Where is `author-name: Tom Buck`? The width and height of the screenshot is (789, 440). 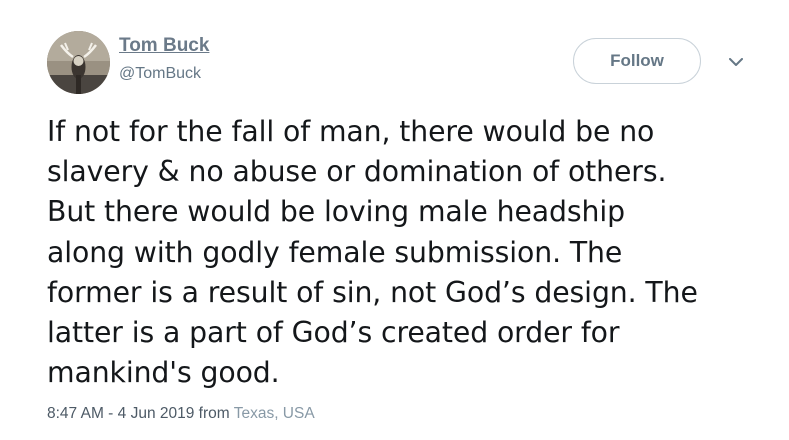
author-name: Tom Buck is located at coordinates (164, 46).